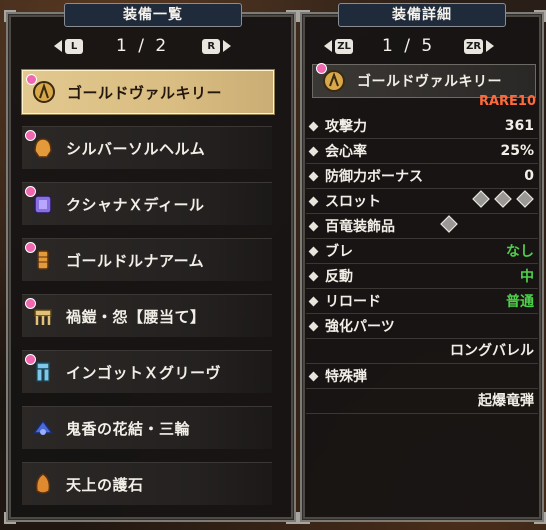 This screenshot has width=546, height=530. Describe the element at coordinates (147, 483) in the screenshot. I see `equipment-list-item: 天上の護石` at that location.